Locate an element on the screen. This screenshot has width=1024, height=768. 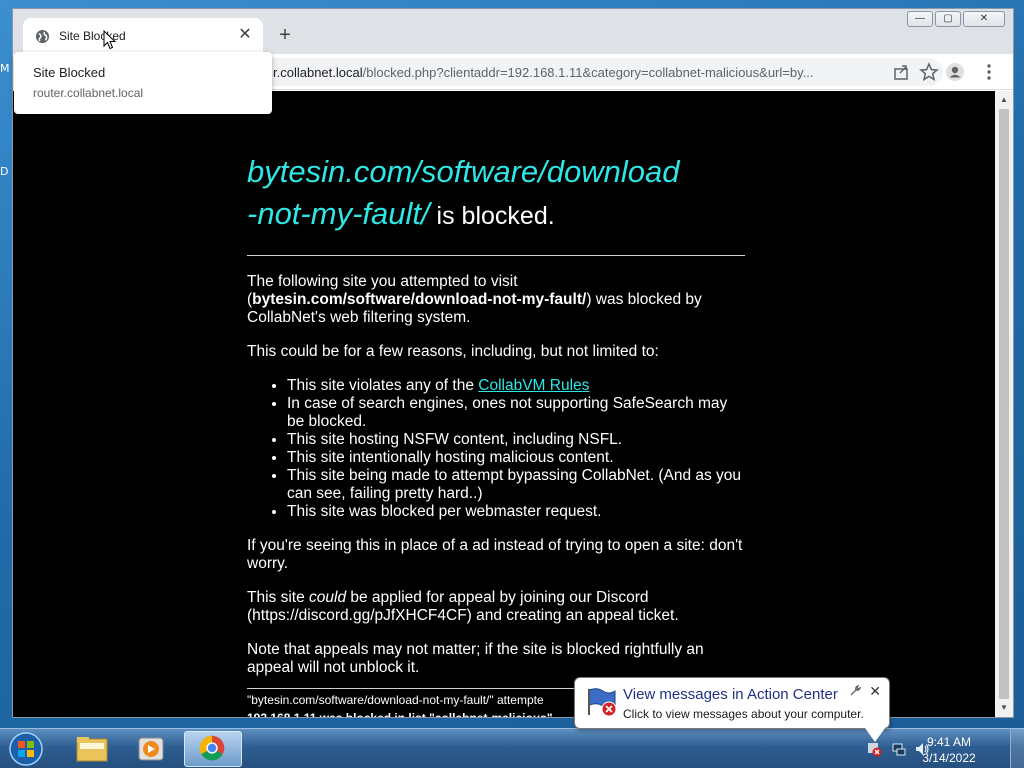
taskbar-explorer is located at coordinates (91, 749).